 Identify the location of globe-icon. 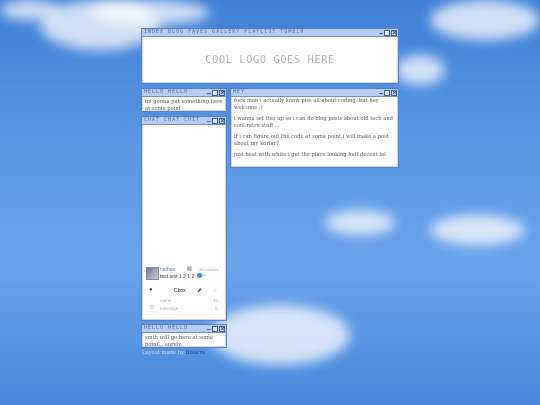
(199, 275).